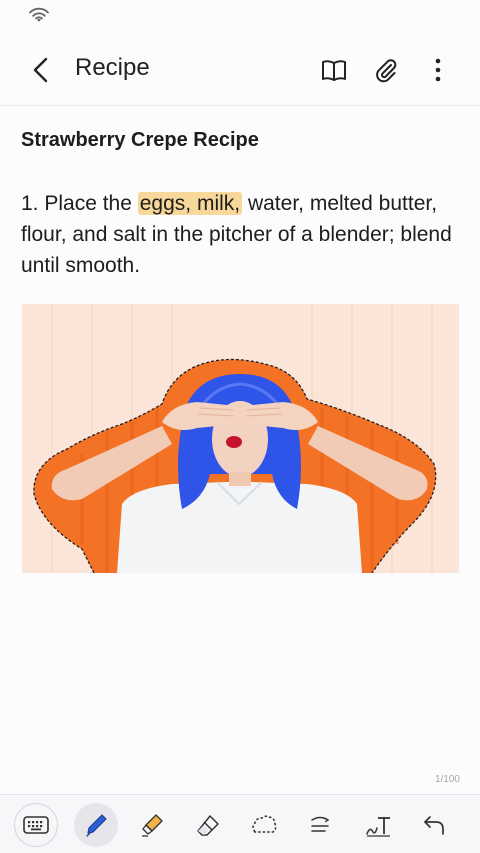 The width and height of the screenshot is (480, 853). Describe the element at coordinates (39, 14) in the screenshot. I see `wifi-icon` at that location.